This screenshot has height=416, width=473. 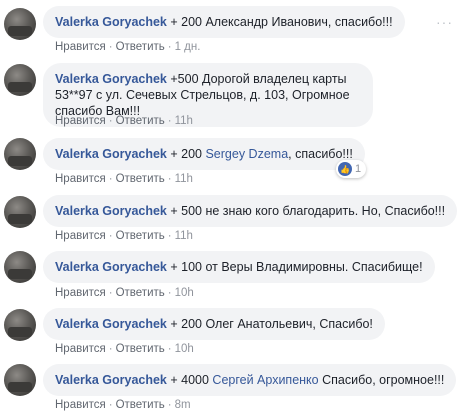 I want to click on mention-link: Сергей Архипенко, so click(x=265, y=380).